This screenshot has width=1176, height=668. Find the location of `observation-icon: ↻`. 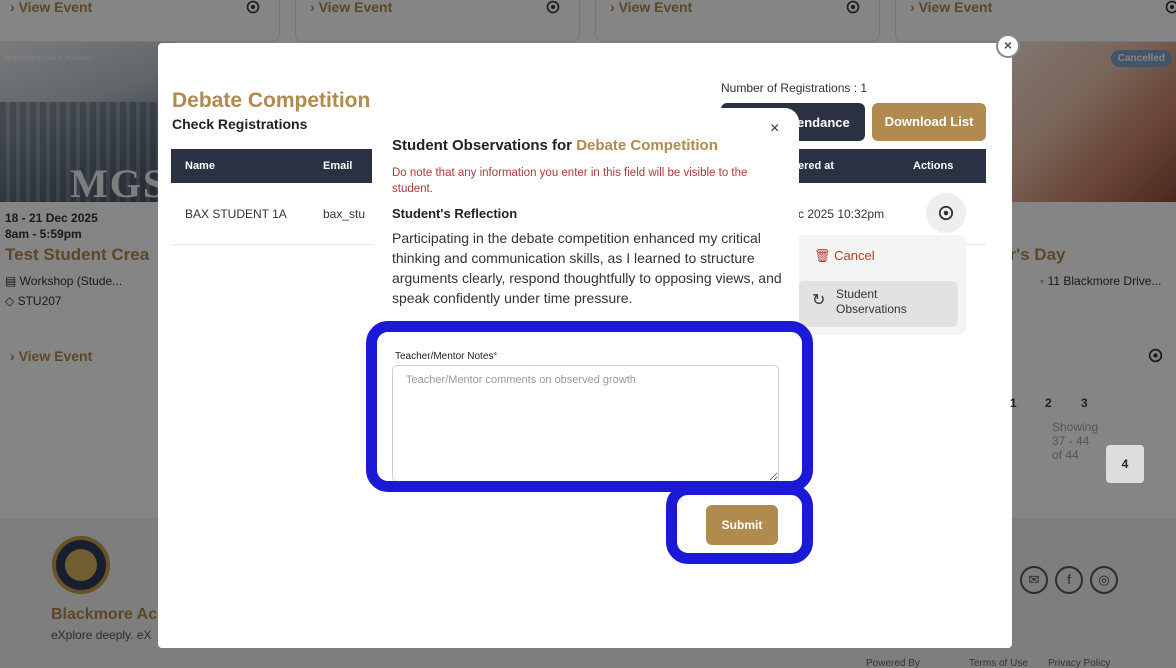

observation-icon: ↻ is located at coordinates (819, 300).